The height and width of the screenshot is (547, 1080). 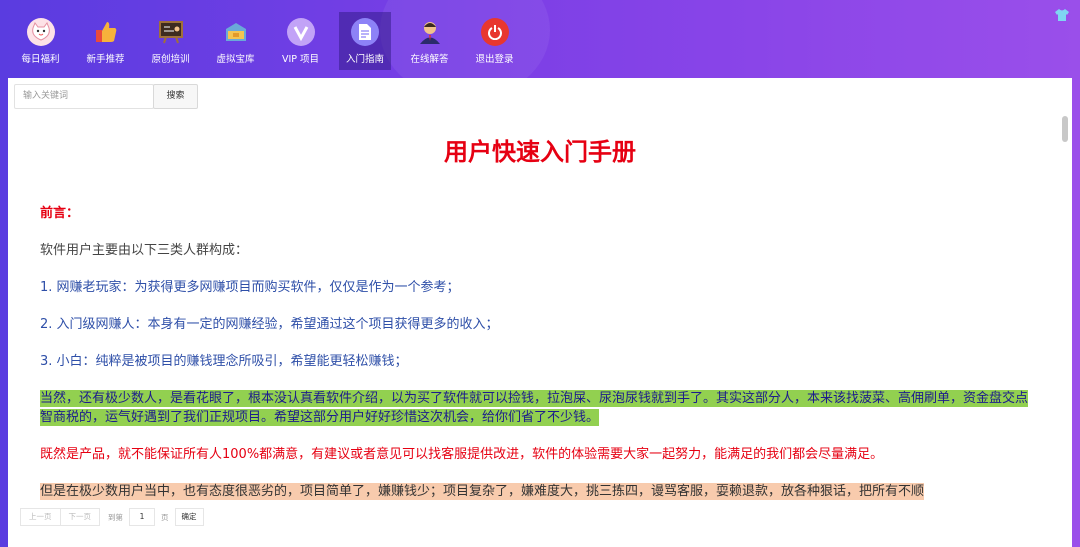 I want to click on nav-item-online-answer: 在线解答, so click(x=429, y=41).